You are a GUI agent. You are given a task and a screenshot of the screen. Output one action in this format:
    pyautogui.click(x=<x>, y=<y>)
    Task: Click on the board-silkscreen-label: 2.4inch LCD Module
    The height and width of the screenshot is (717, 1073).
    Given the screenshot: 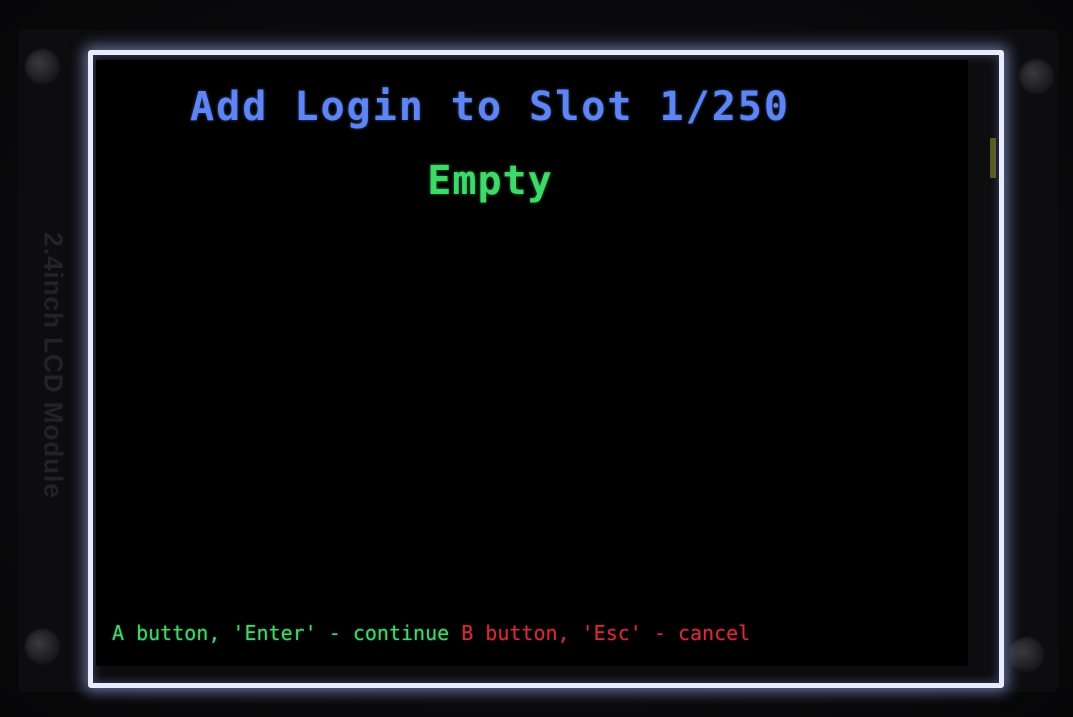 What is the action you would take?
    pyautogui.click(x=53, y=365)
    